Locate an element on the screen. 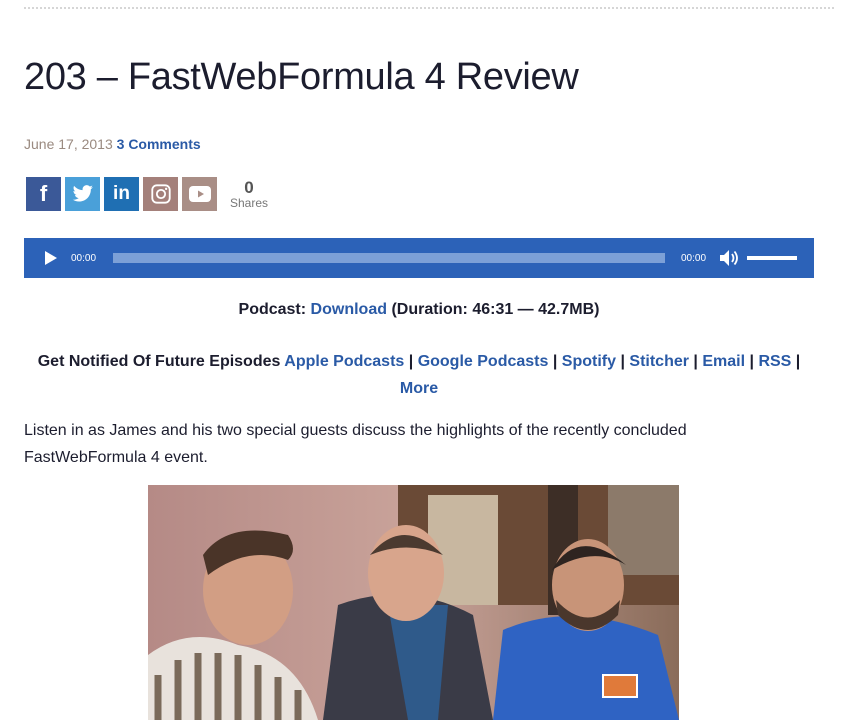 This screenshot has width=841, height=720. apple-podcasts-link: Apple Podcasts is located at coordinates (344, 361).